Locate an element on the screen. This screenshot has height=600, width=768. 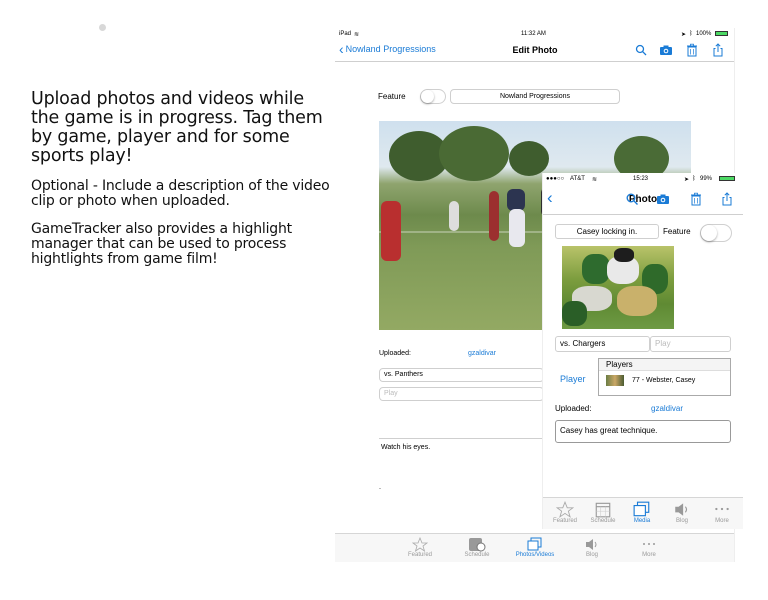
tab-label: Media is located at coordinates (642, 521).